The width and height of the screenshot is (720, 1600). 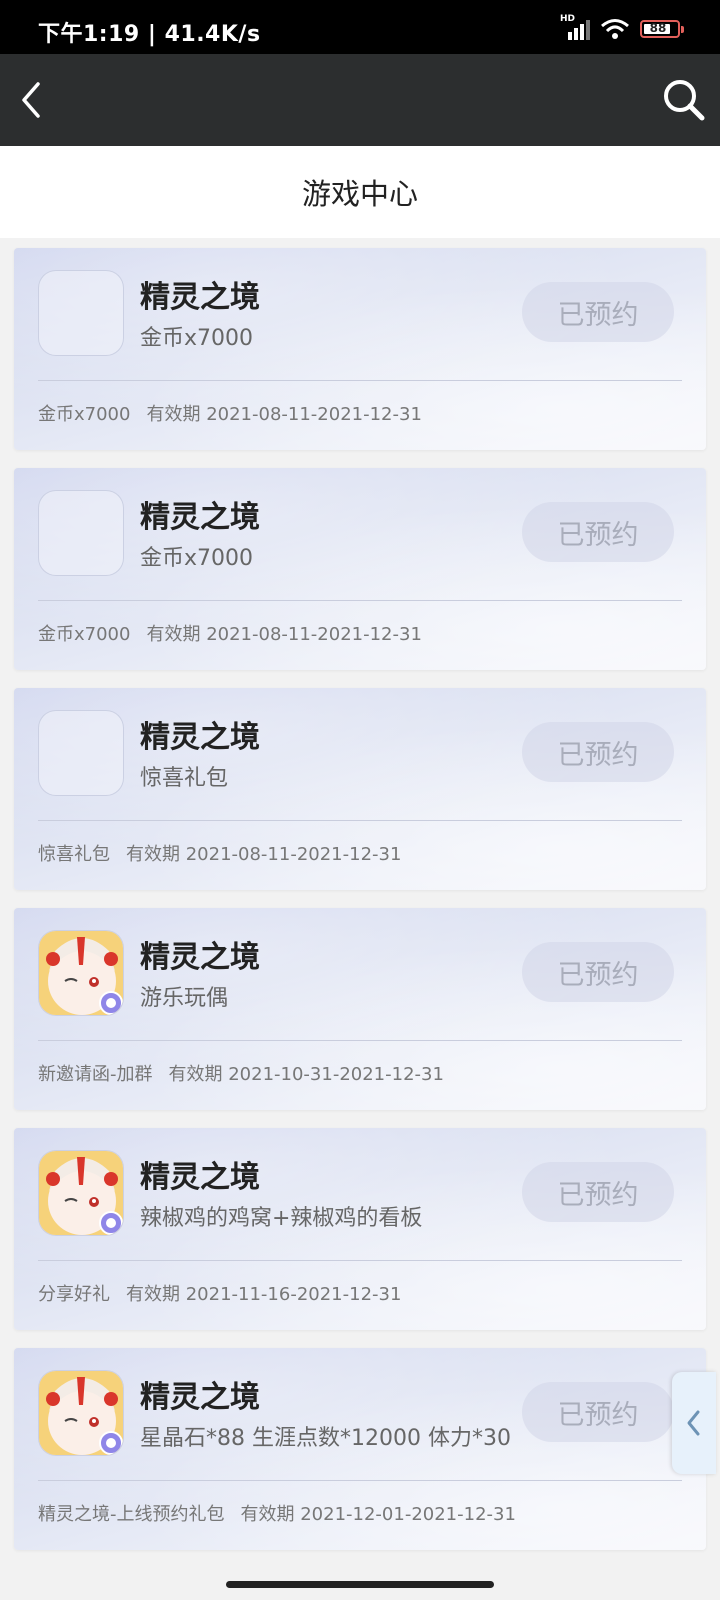 I want to click on status-time: 下午1:19 | 41.4K/s, so click(x=149, y=34).